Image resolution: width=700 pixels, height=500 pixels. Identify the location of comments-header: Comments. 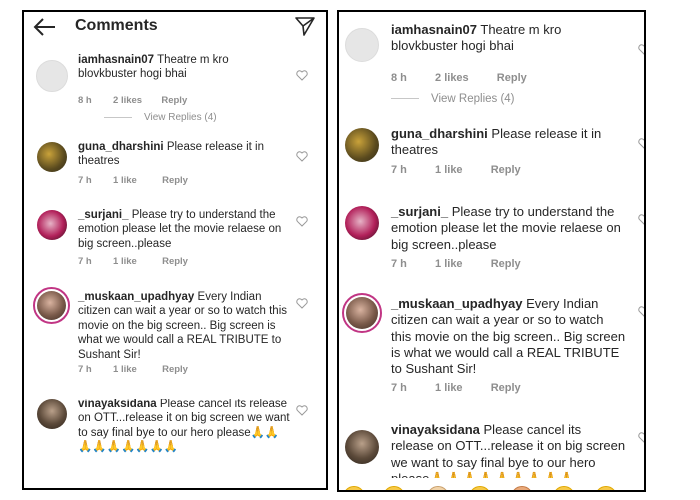
(175, 28).